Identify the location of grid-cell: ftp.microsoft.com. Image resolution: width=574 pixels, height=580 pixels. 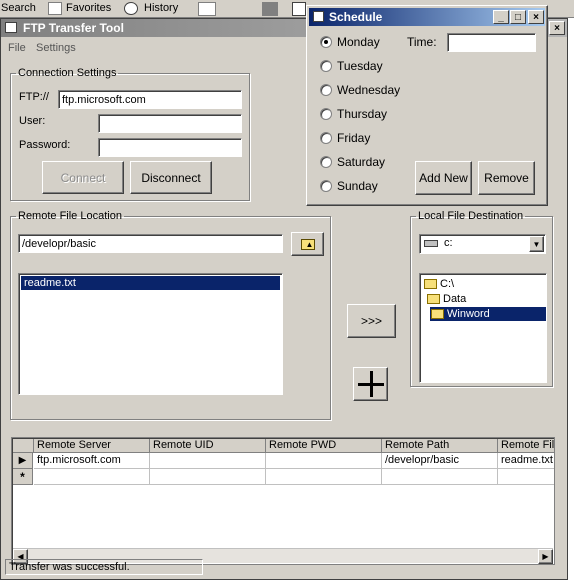
(92, 461).